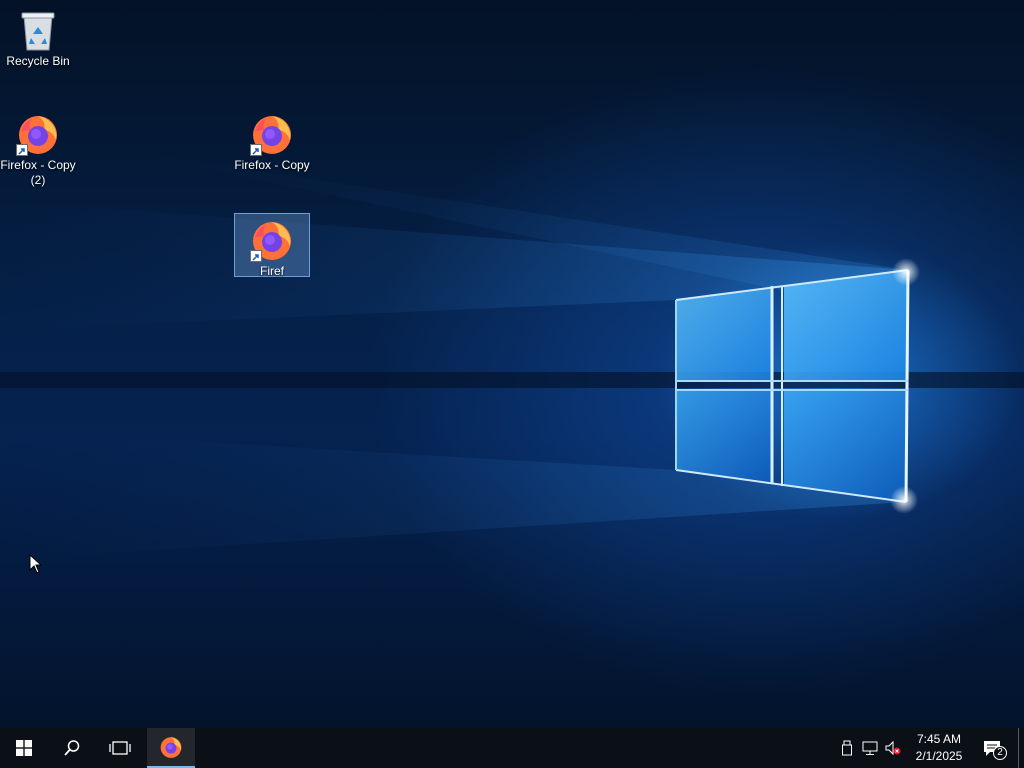 The width and height of the screenshot is (1024, 768). Describe the element at coordinates (1000, 753) in the screenshot. I see `notification-count-badge: 2` at that location.